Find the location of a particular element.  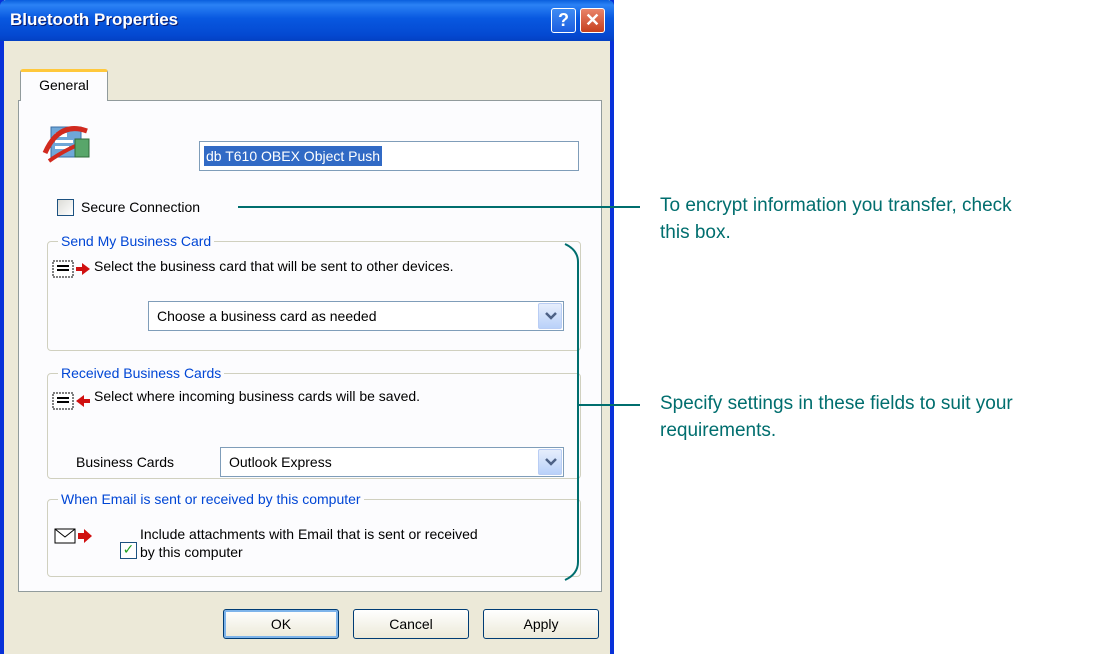

tab-general: General is located at coordinates (64, 85).